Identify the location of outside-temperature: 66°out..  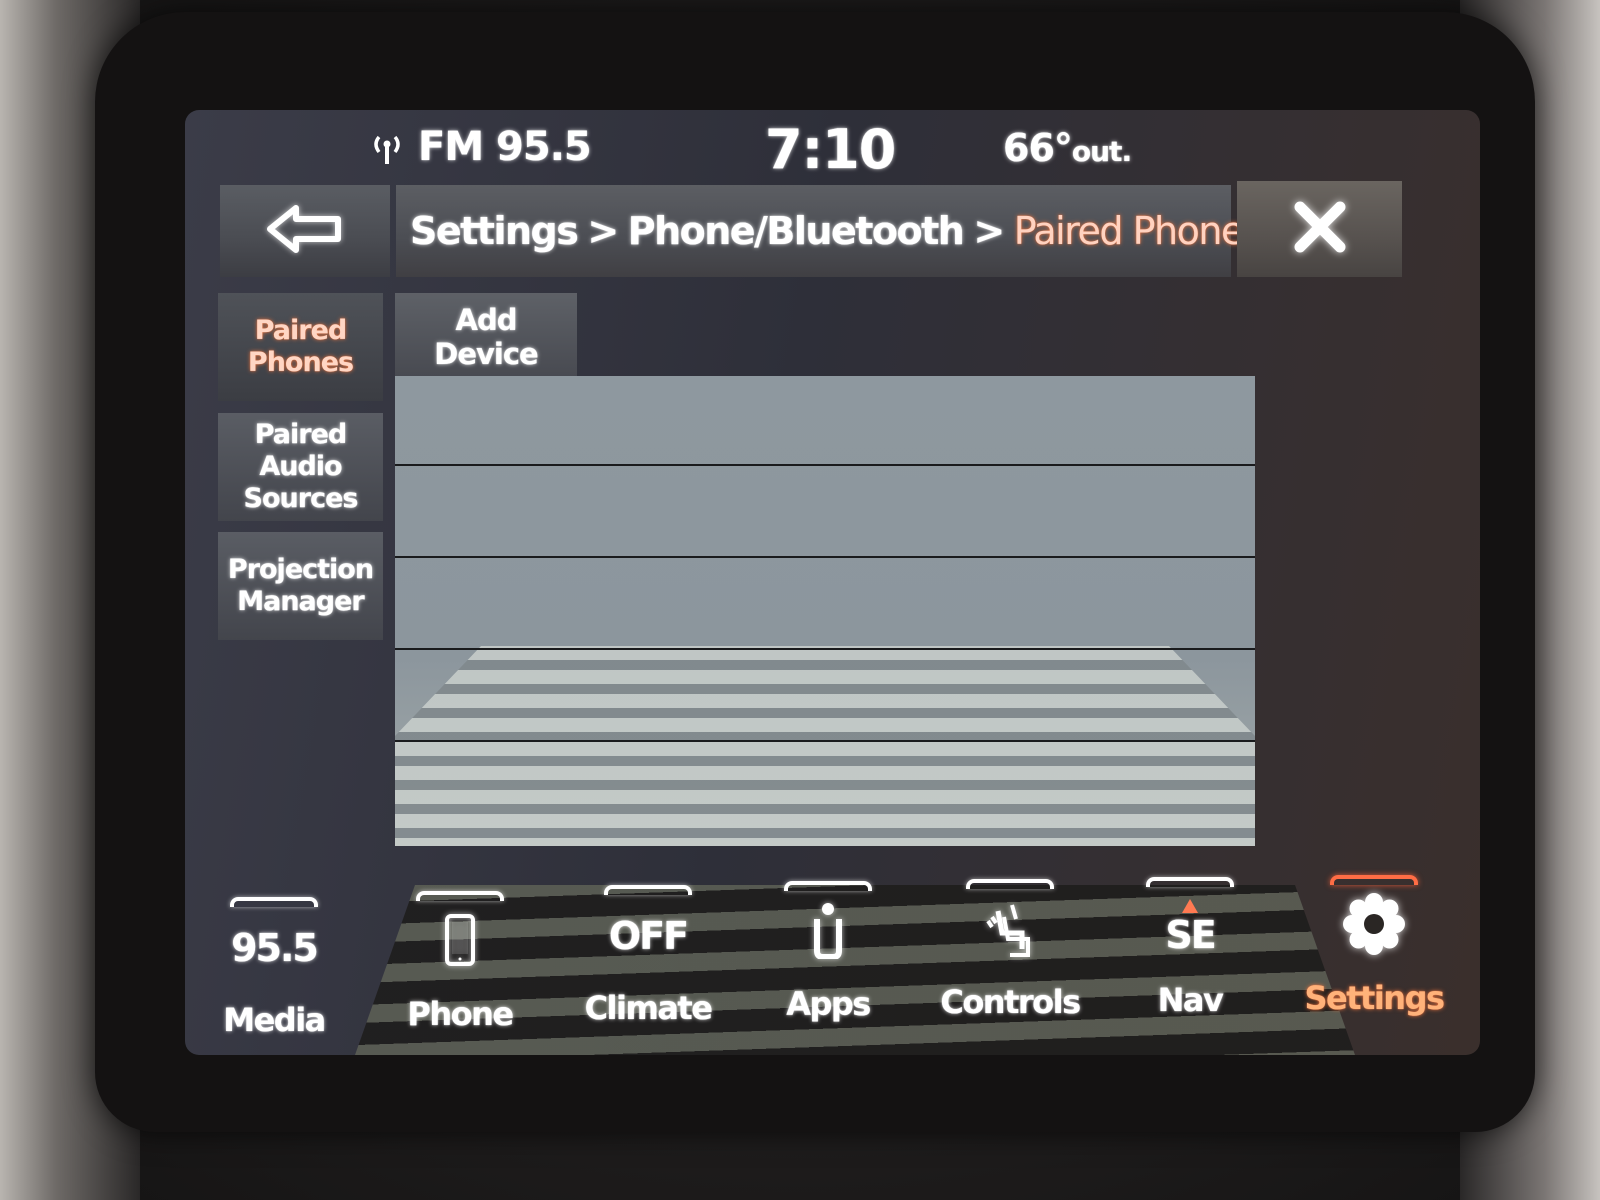
(1067, 148).